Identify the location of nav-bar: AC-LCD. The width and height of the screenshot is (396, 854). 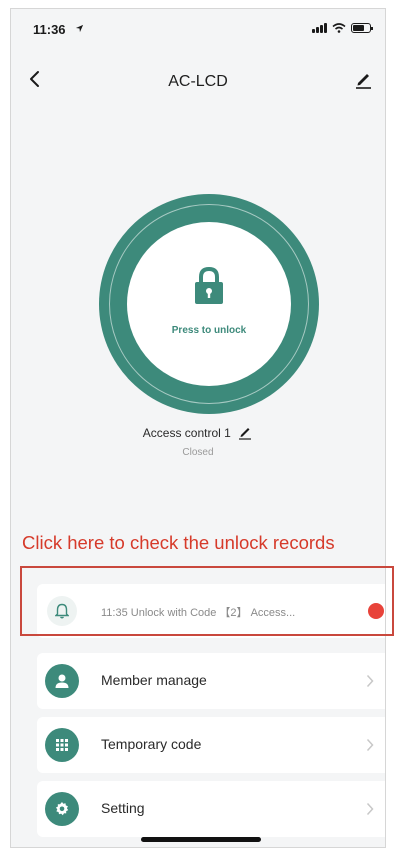
(198, 77).